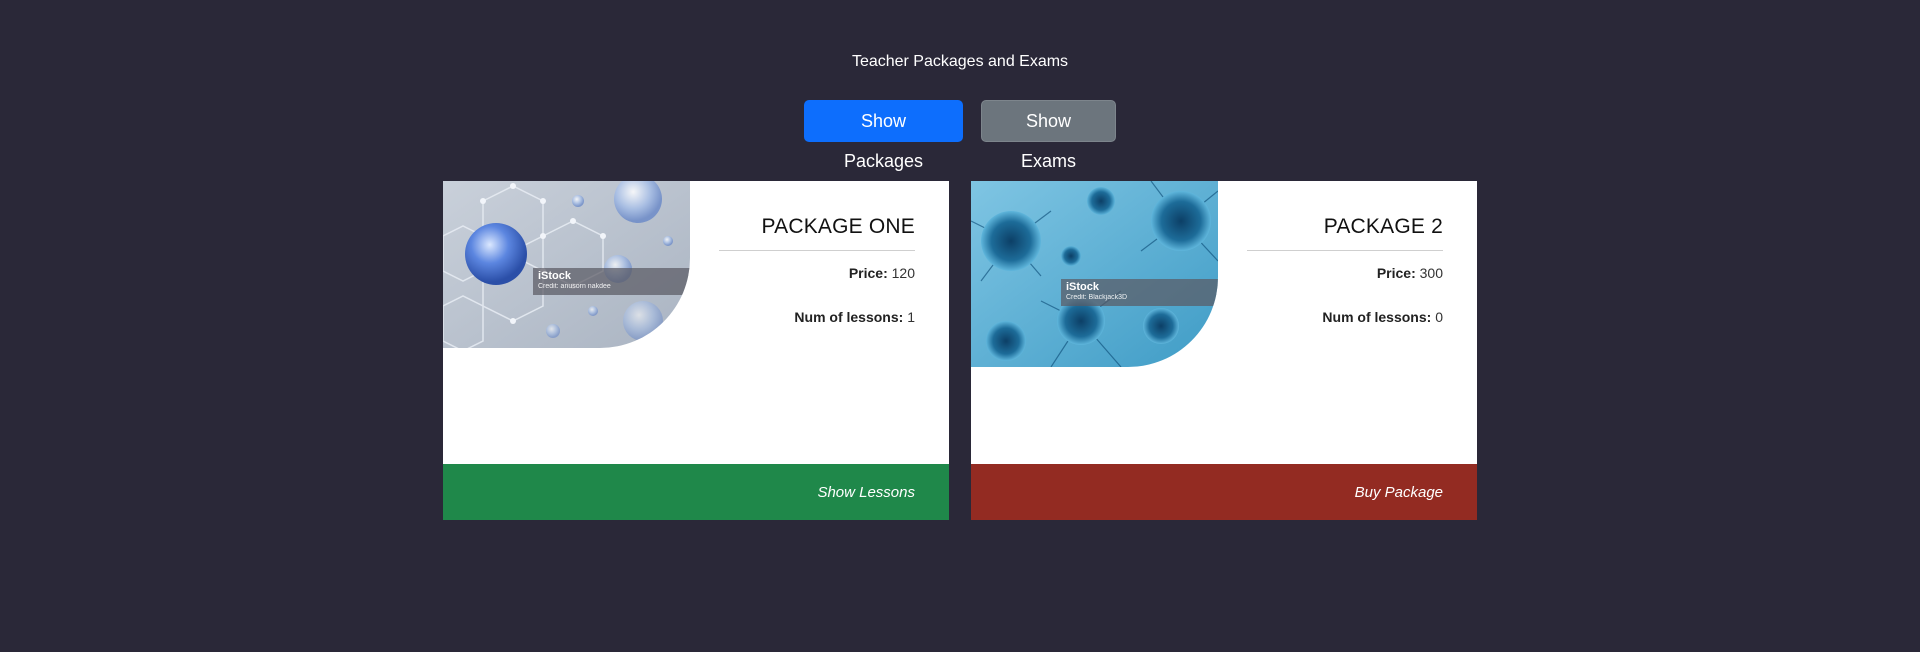  Describe the element at coordinates (1439, 317) in the screenshot. I see `lessons-value: 0` at that location.